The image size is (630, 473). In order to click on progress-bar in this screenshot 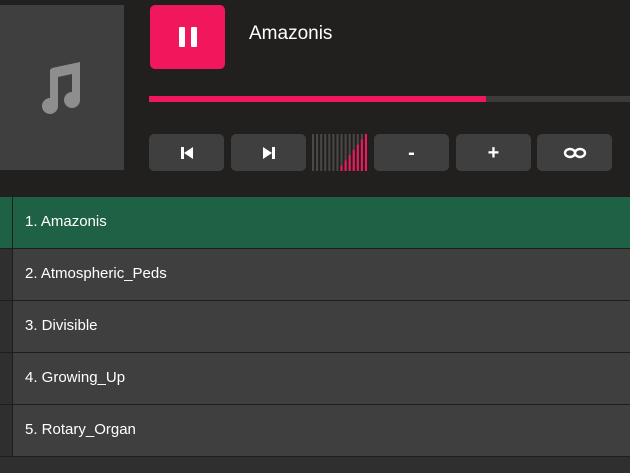, I will do `click(389, 99)`.